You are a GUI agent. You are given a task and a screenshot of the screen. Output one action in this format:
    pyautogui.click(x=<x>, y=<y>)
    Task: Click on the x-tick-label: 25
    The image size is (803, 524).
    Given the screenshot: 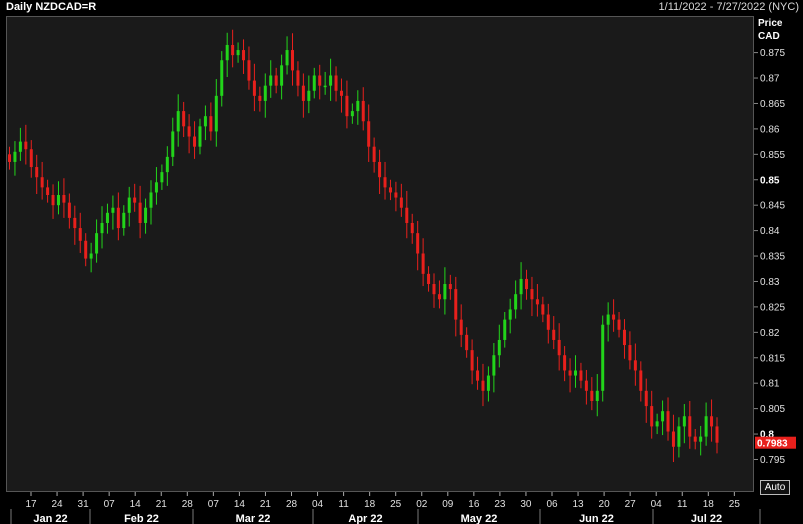 What is the action you would take?
    pyautogui.click(x=735, y=504)
    